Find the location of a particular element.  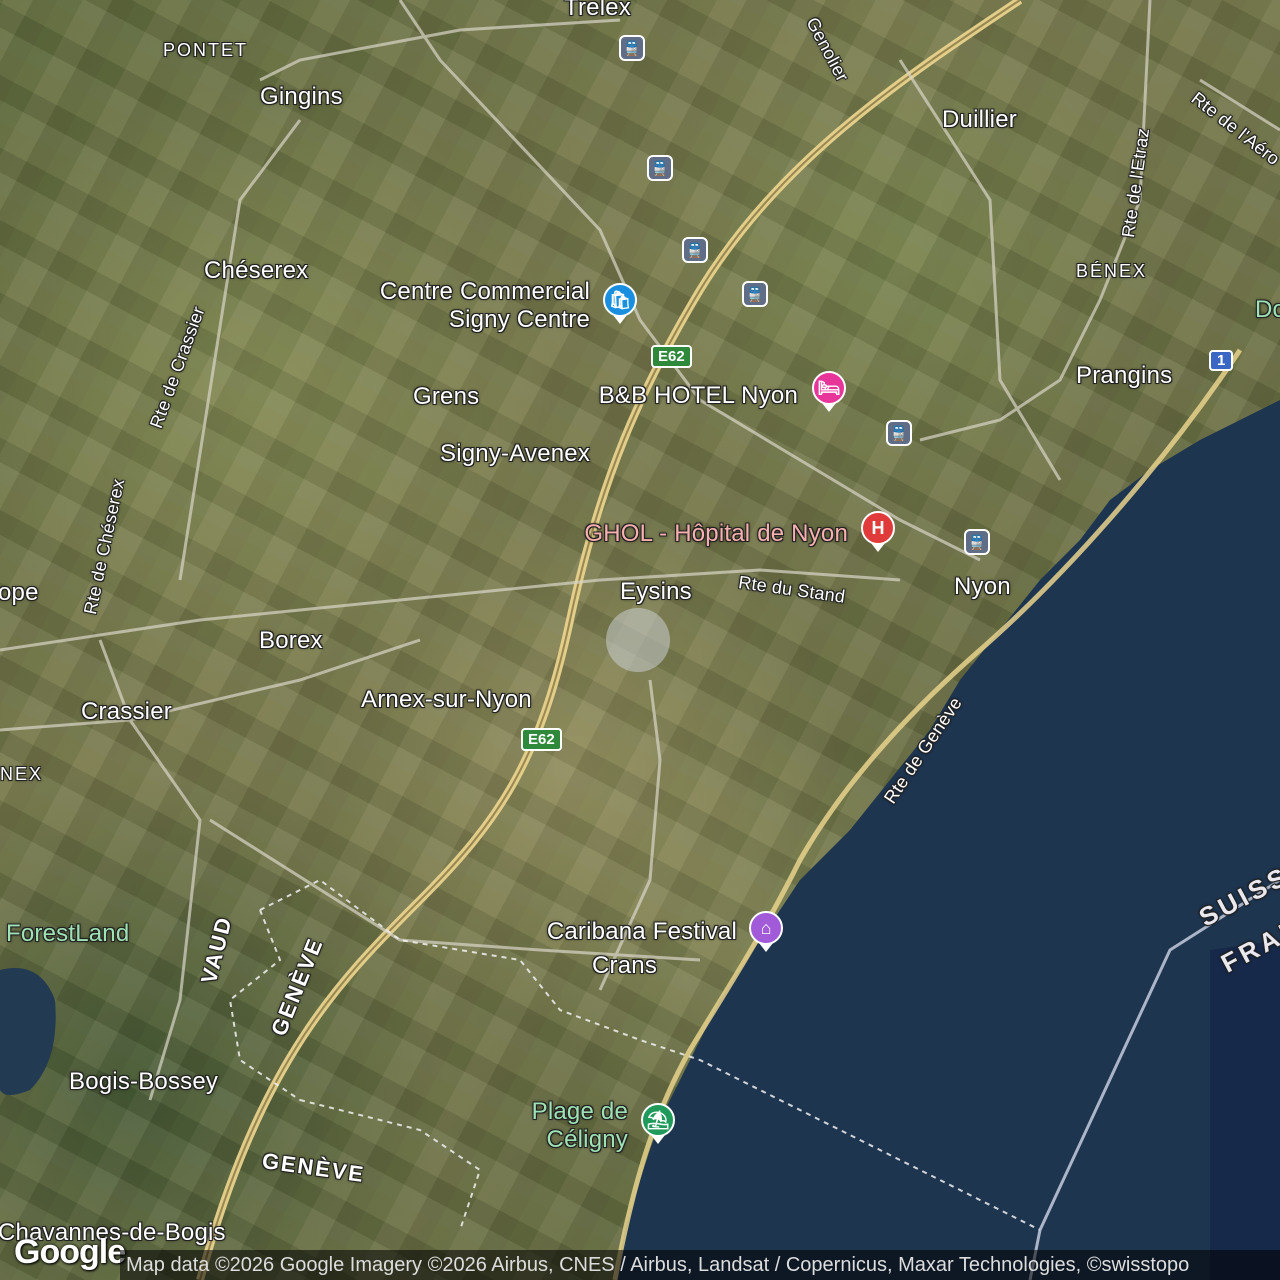

venue-icon: ⌂ is located at coordinates (766, 927).